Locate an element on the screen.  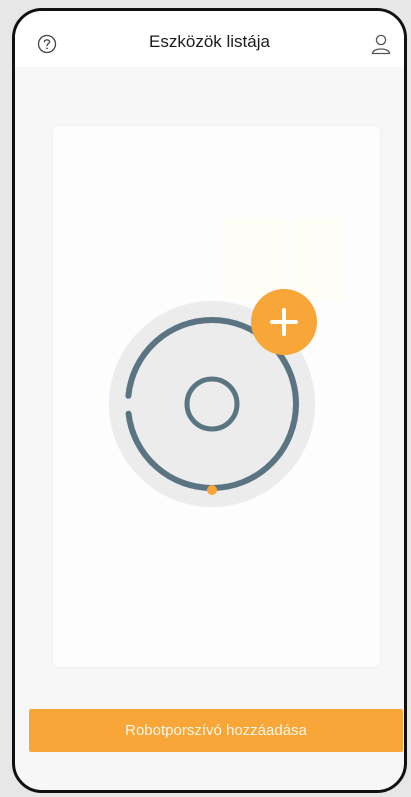
add-device-badge is located at coordinates (284, 322).